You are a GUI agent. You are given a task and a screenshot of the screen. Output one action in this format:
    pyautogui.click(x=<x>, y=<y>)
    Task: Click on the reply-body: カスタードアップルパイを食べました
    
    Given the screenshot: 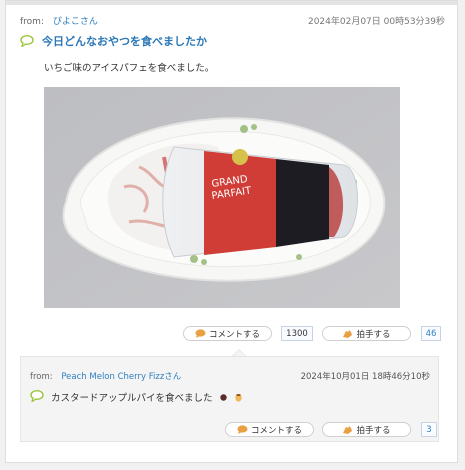 What is the action you would take?
    pyautogui.click(x=147, y=397)
    